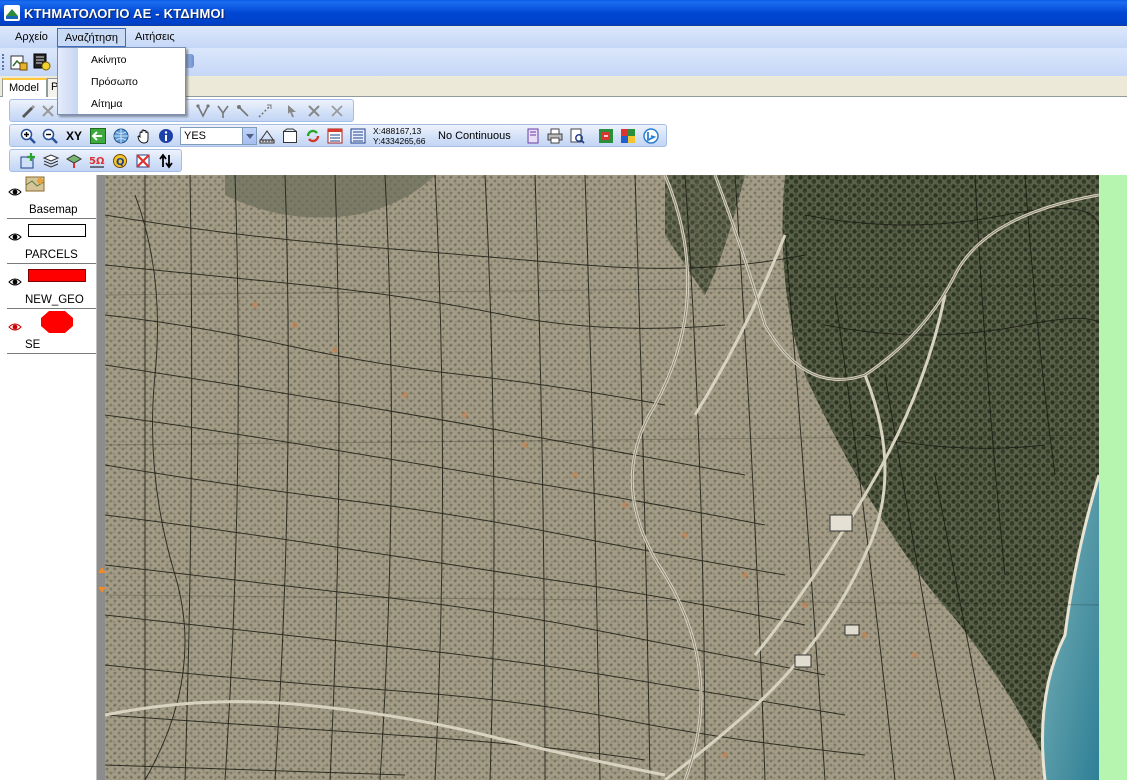 Image resolution: width=1127 pixels, height=780 pixels. What do you see at coordinates (249, 136) in the screenshot?
I see `chevron-down-icon` at bounding box center [249, 136].